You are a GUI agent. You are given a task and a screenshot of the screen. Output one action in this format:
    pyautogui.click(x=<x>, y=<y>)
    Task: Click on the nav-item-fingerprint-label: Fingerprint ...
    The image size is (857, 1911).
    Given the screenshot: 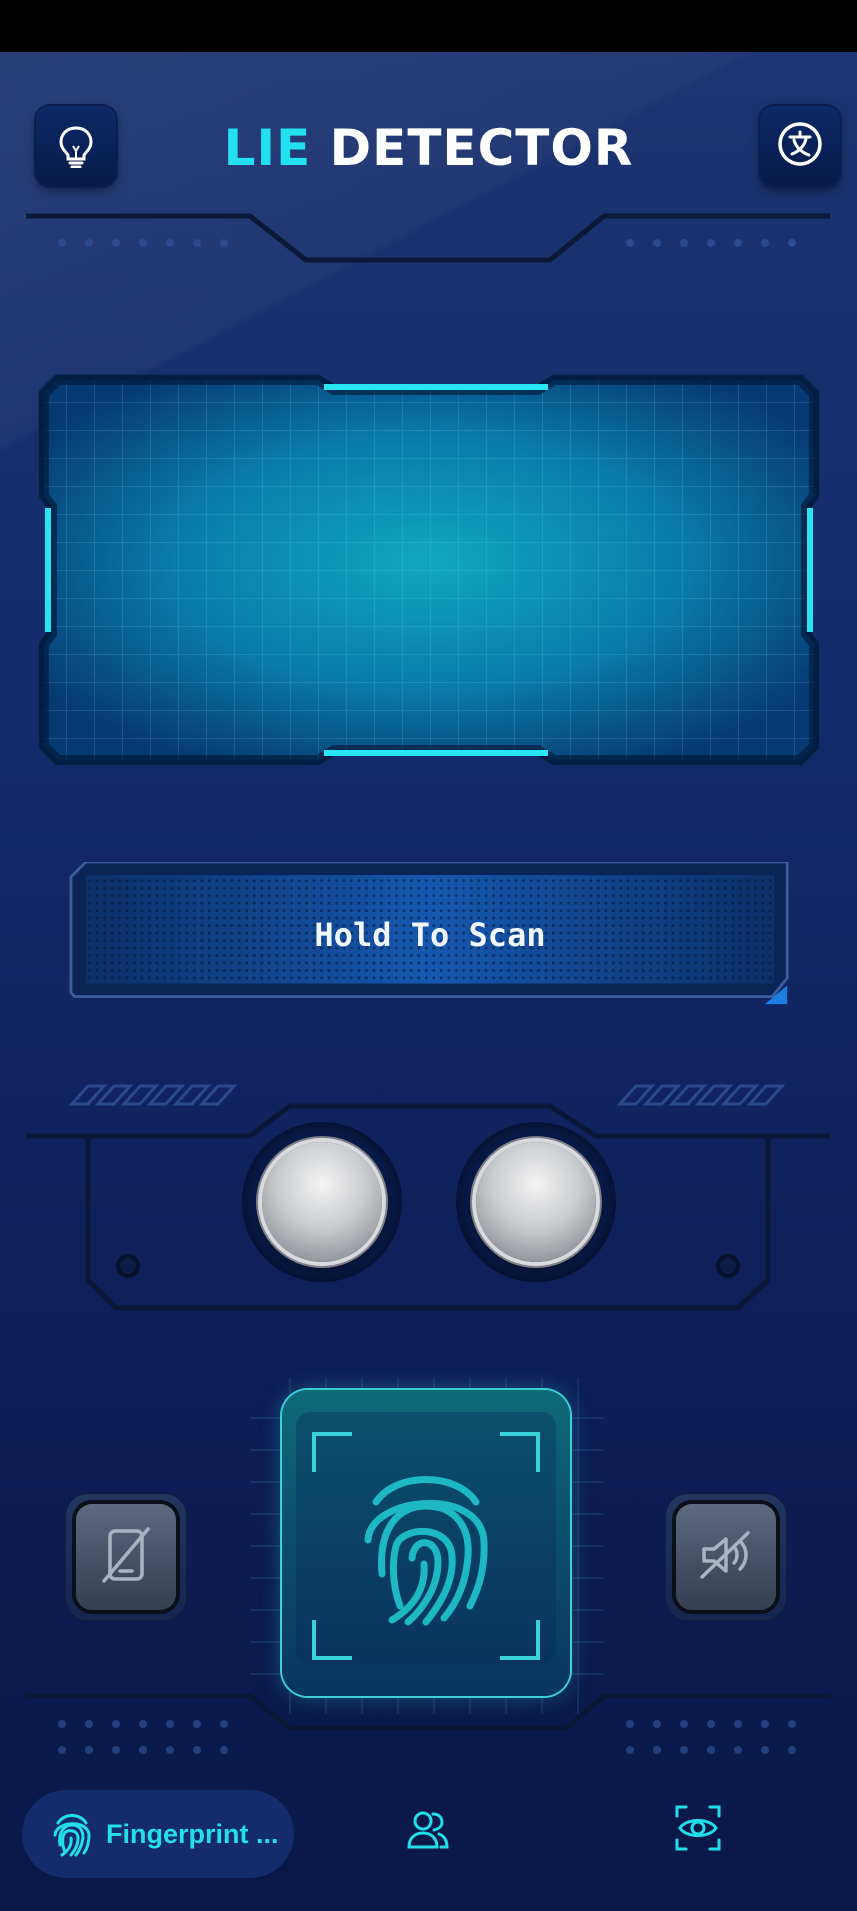 What is the action you would take?
    pyautogui.click(x=192, y=1833)
    